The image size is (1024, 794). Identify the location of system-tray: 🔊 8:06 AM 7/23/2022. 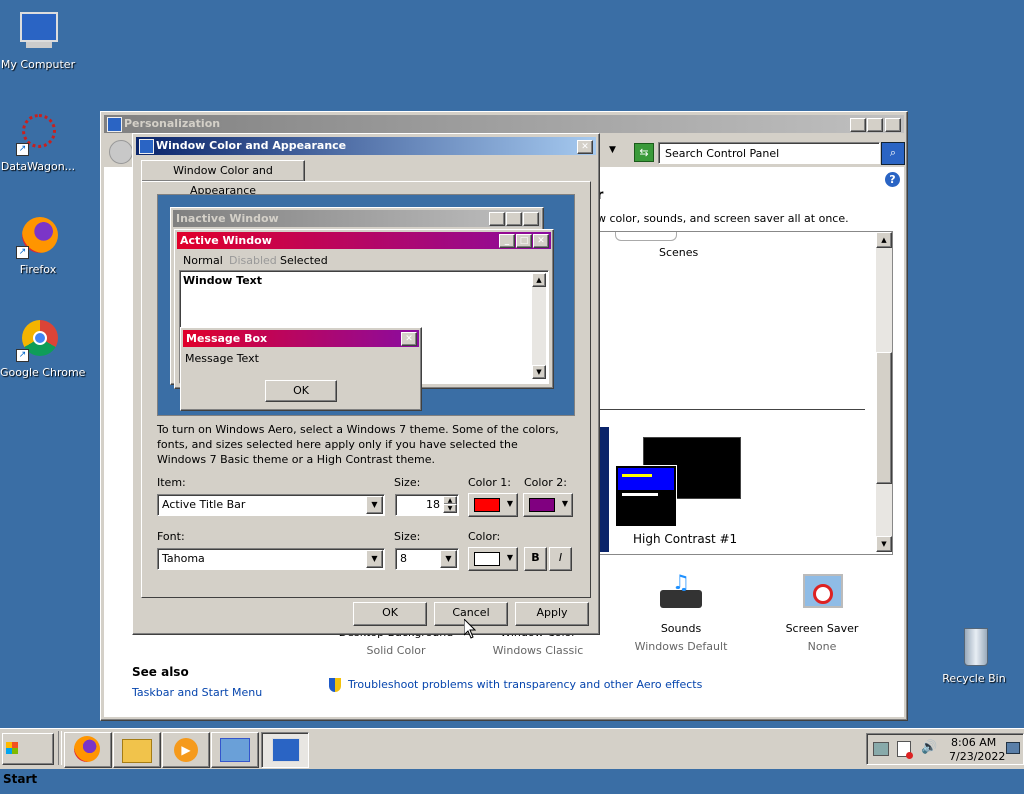
(945, 749).